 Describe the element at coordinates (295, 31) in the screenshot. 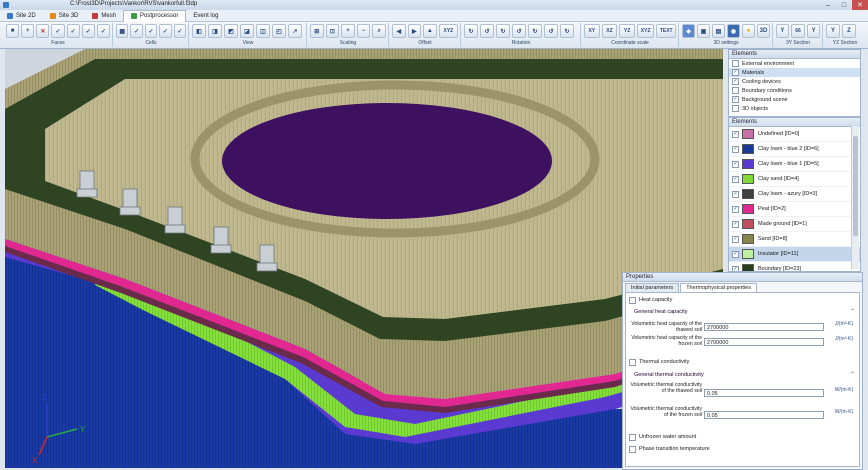

I see `view-axis-icon: ↗` at that location.